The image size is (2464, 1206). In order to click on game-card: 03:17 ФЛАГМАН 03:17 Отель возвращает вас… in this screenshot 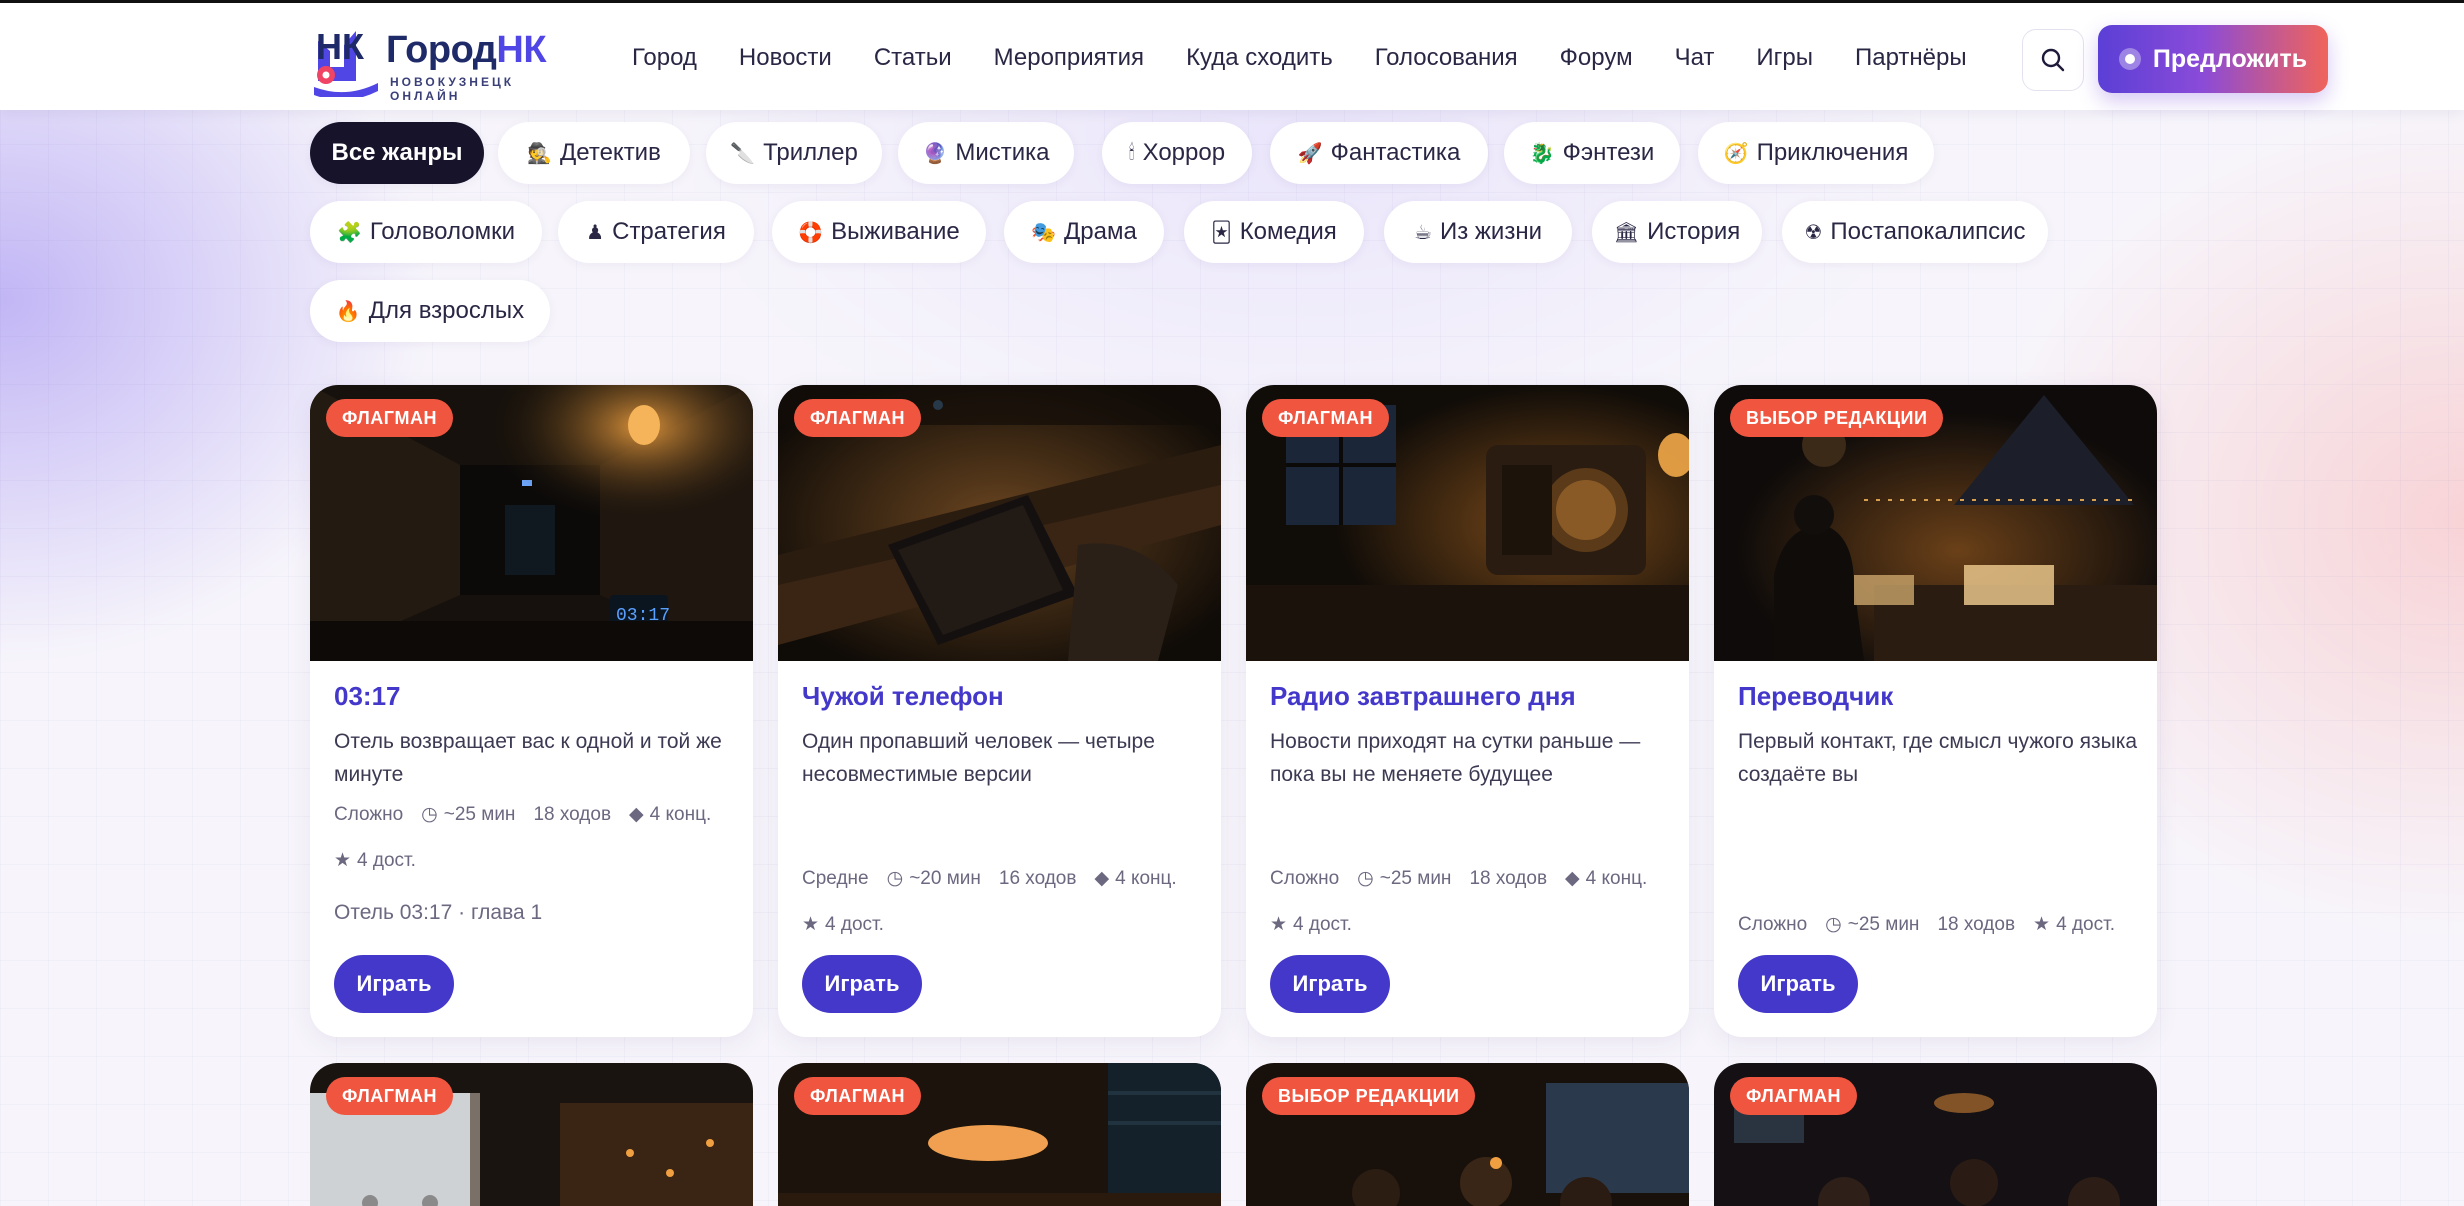, I will do `click(531, 711)`.